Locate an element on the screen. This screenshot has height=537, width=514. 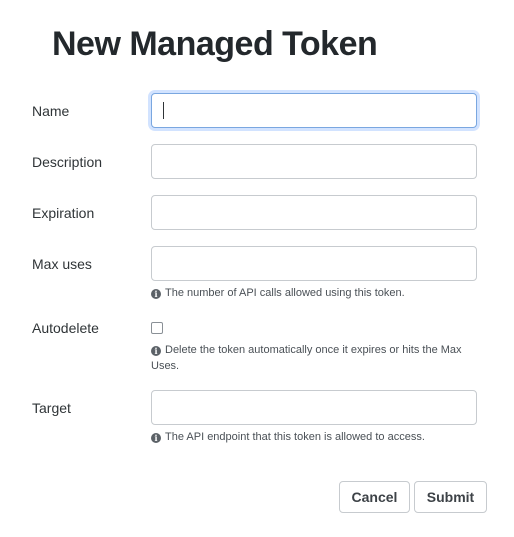
max-uses-input is located at coordinates (314, 263).